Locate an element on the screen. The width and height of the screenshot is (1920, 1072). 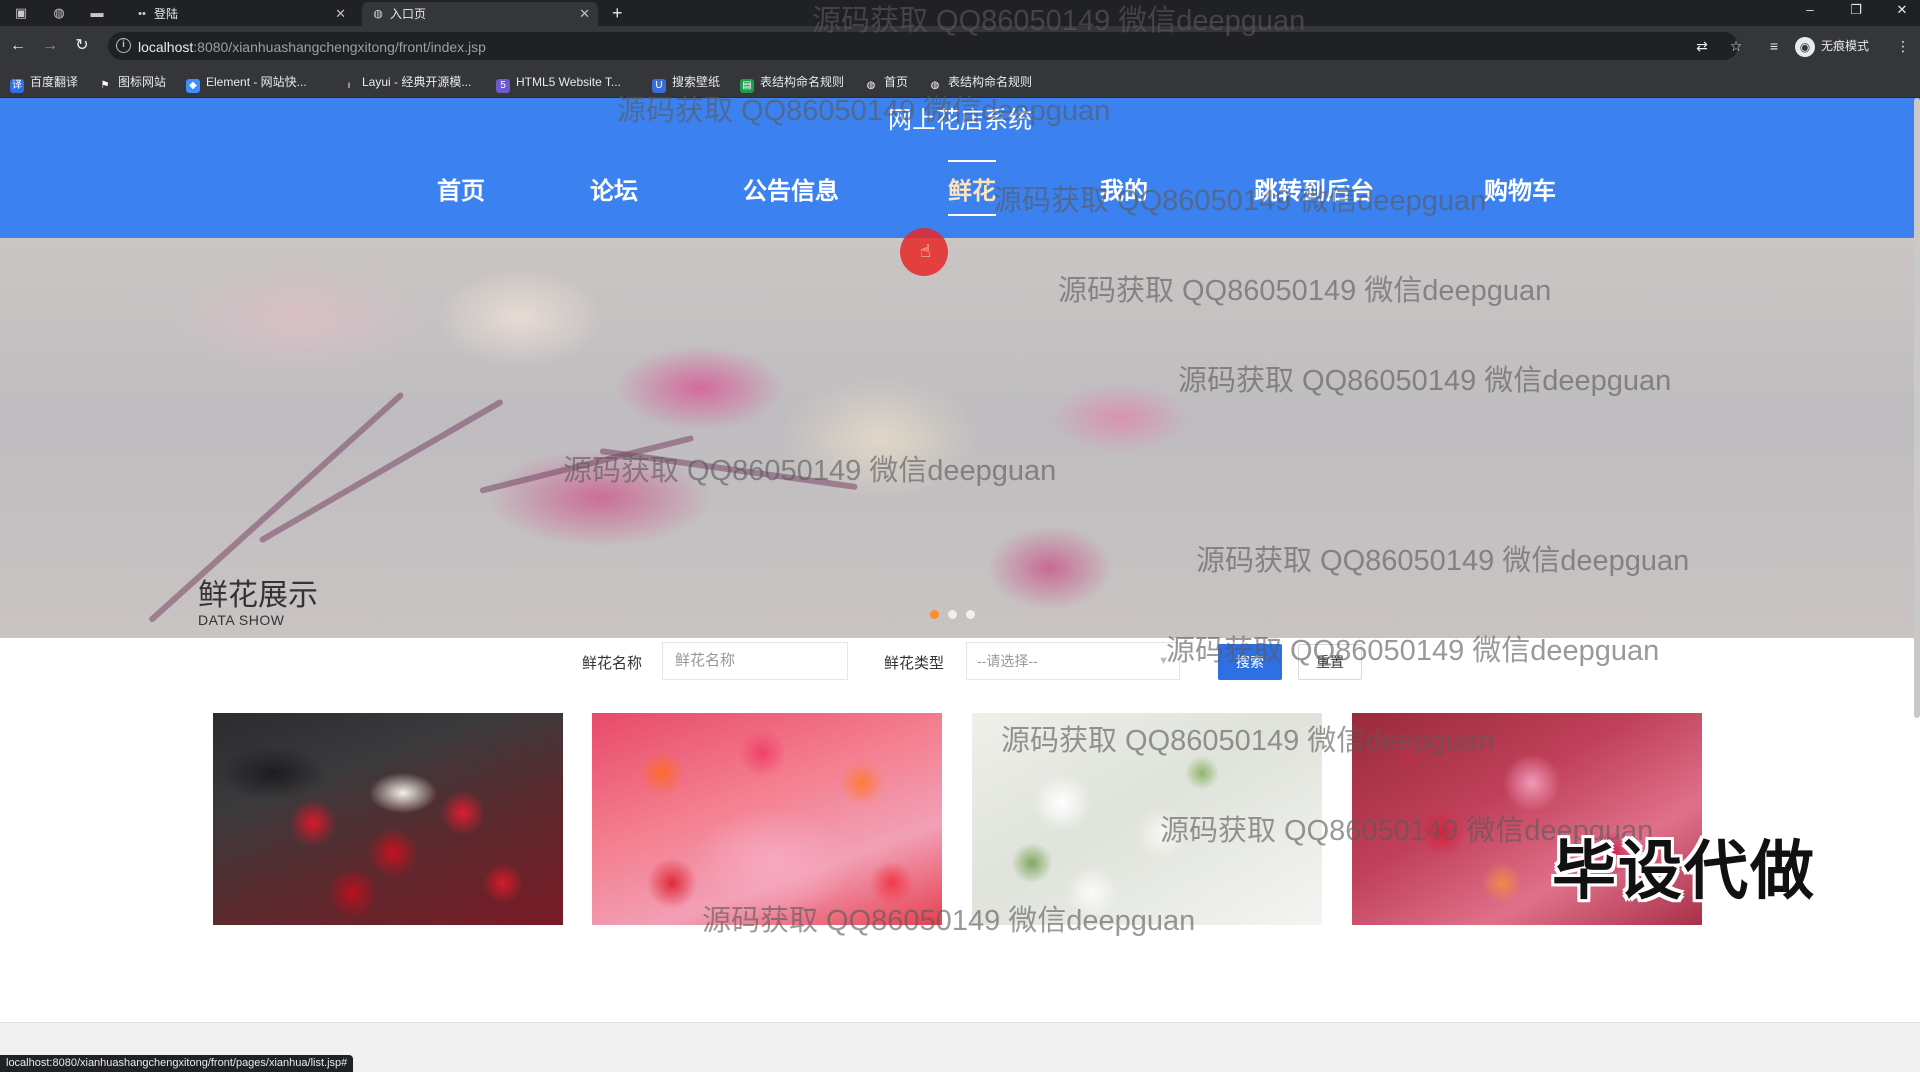
site-header: 网上花店系统 首页 论坛 公告信息 鲜花 我的 跳转到后台 购物车 is located at coordinates (960, 168).